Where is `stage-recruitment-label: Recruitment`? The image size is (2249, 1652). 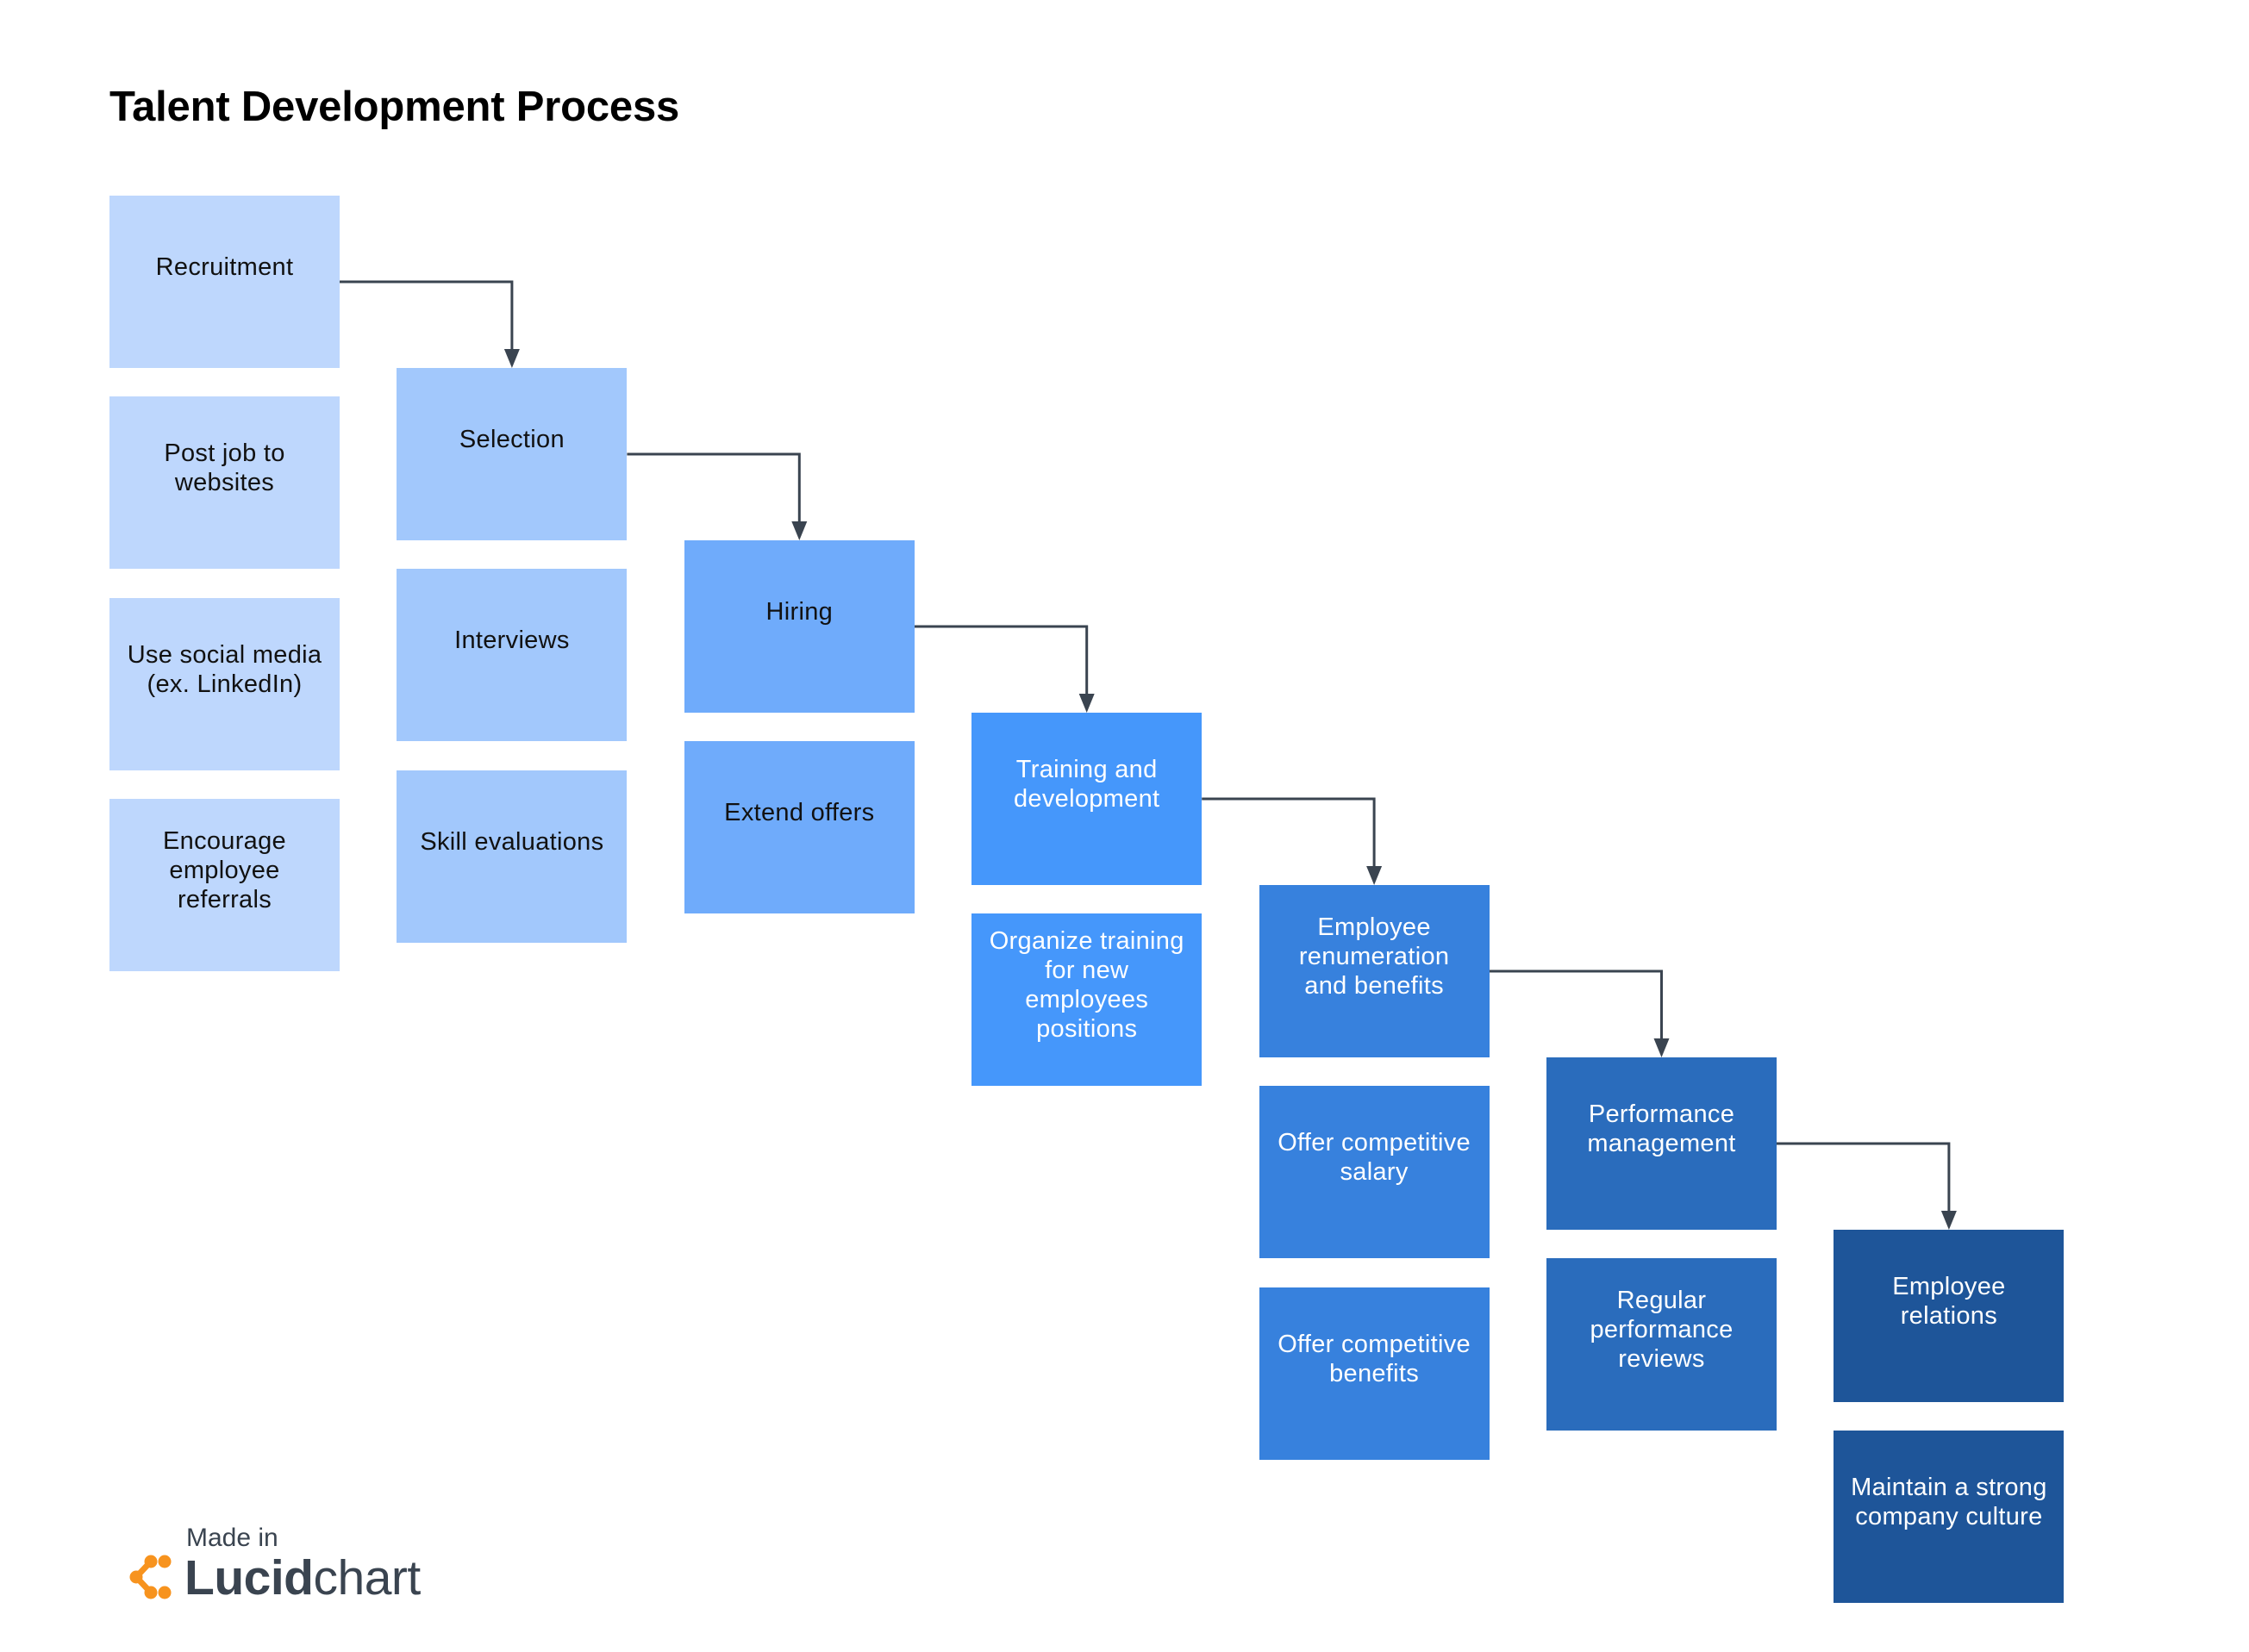
stage-recruitment-label: Recruitment is located at coordinates (224, 267).